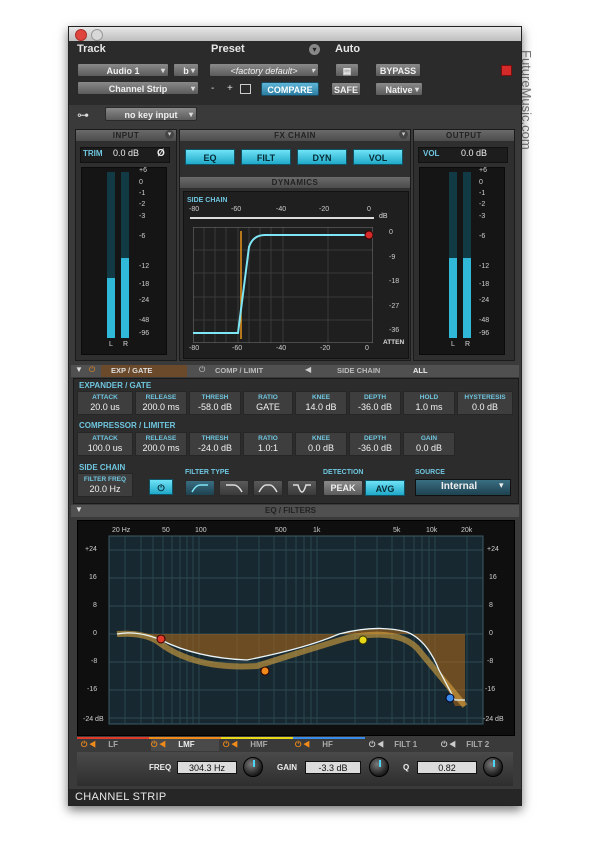  I want to click on eq-collapse-icon: ▼, so click(79, 509).